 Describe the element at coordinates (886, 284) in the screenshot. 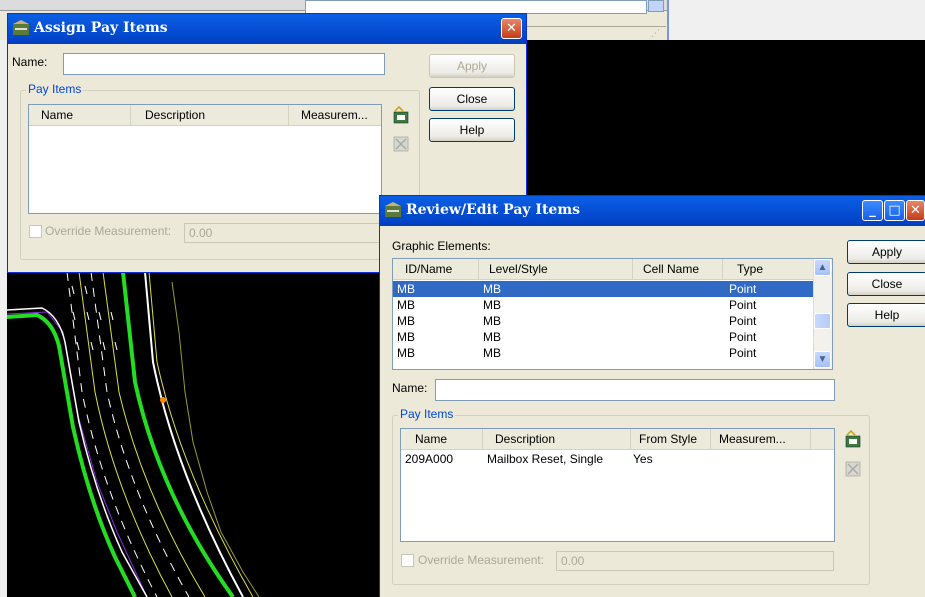

I see `review-close-button: Close` at that location.